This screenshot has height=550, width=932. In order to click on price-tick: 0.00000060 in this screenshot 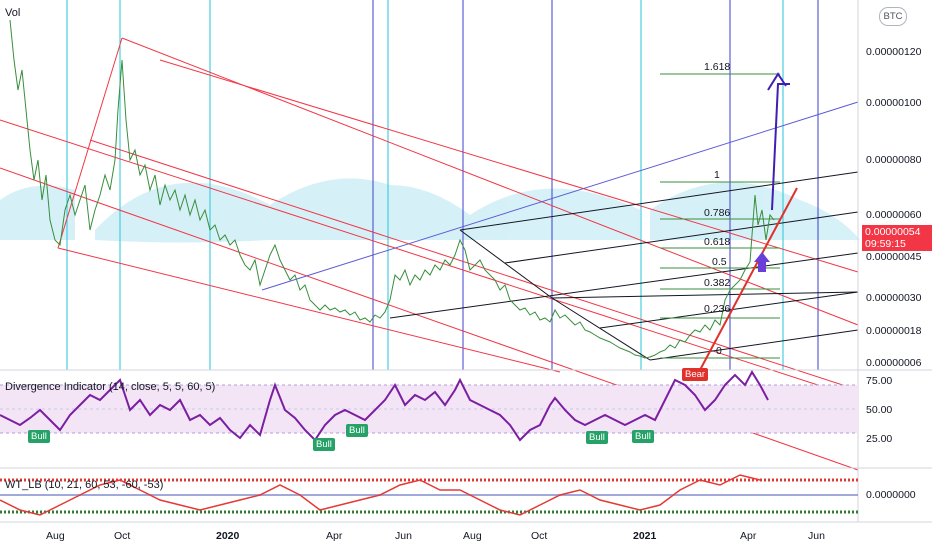, I will do `click(894, 215)`.